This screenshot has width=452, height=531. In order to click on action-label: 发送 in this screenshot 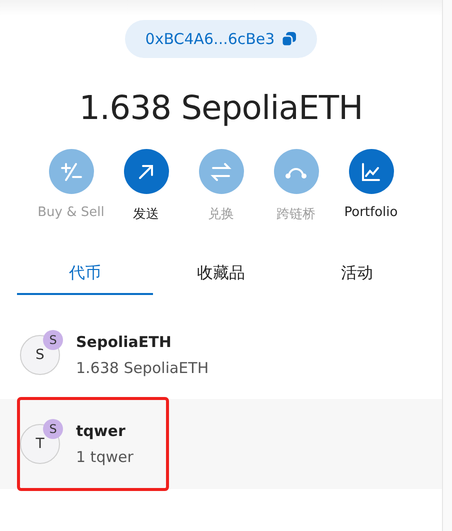, I will do `click(146, 214)`.